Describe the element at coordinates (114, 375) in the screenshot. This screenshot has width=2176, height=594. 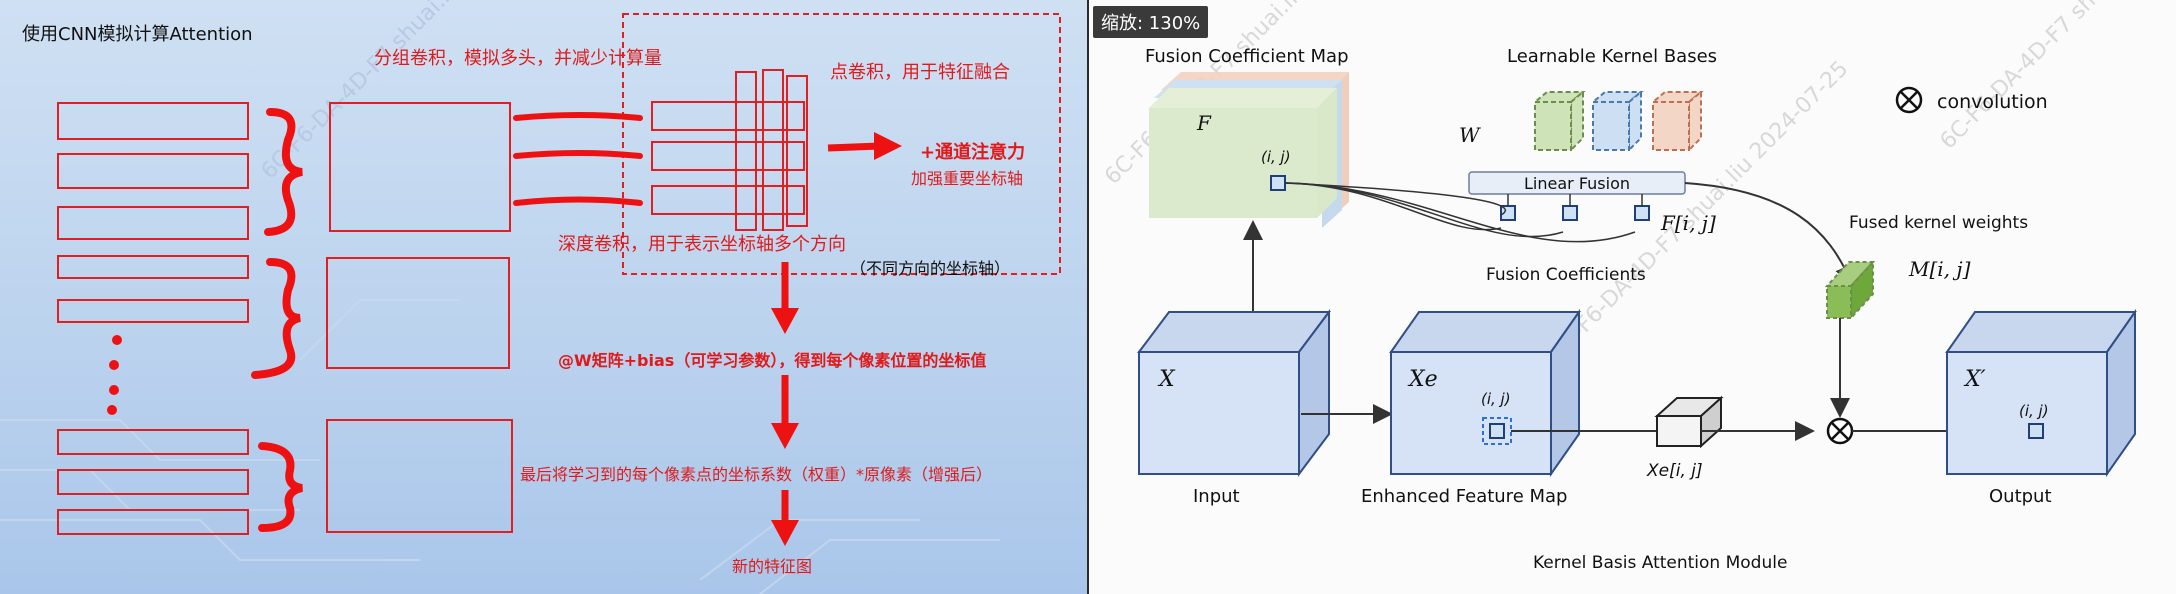
I see `ellipsis-dots` at that location.